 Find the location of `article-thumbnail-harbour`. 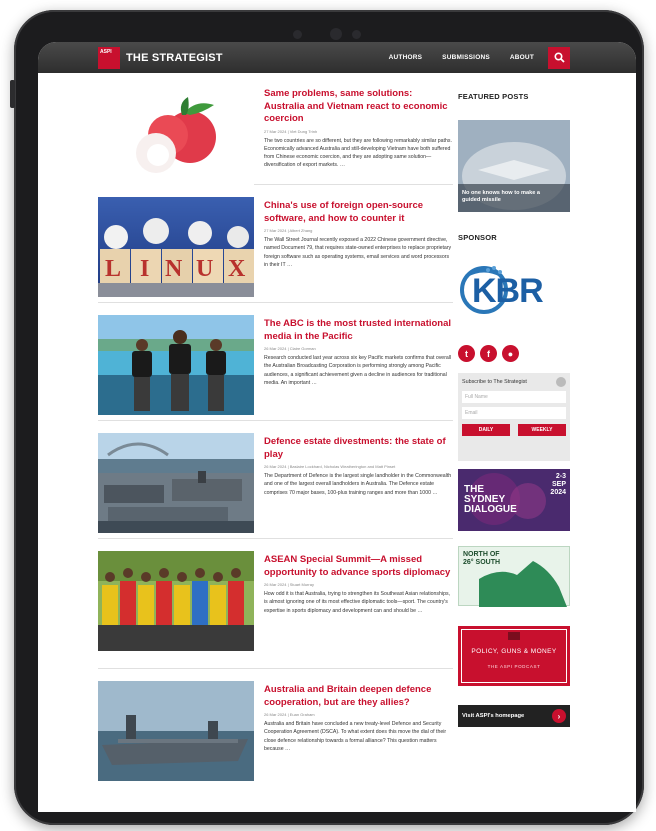

article-thumbnail-harbour is located at coordinates (176, 483).